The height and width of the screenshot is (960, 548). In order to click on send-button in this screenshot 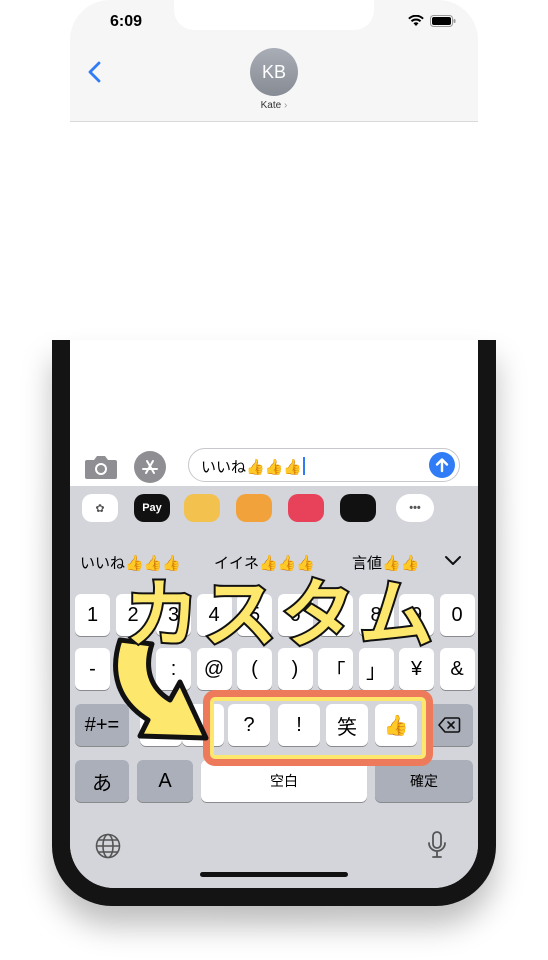, I will do `click(442, 465)`.